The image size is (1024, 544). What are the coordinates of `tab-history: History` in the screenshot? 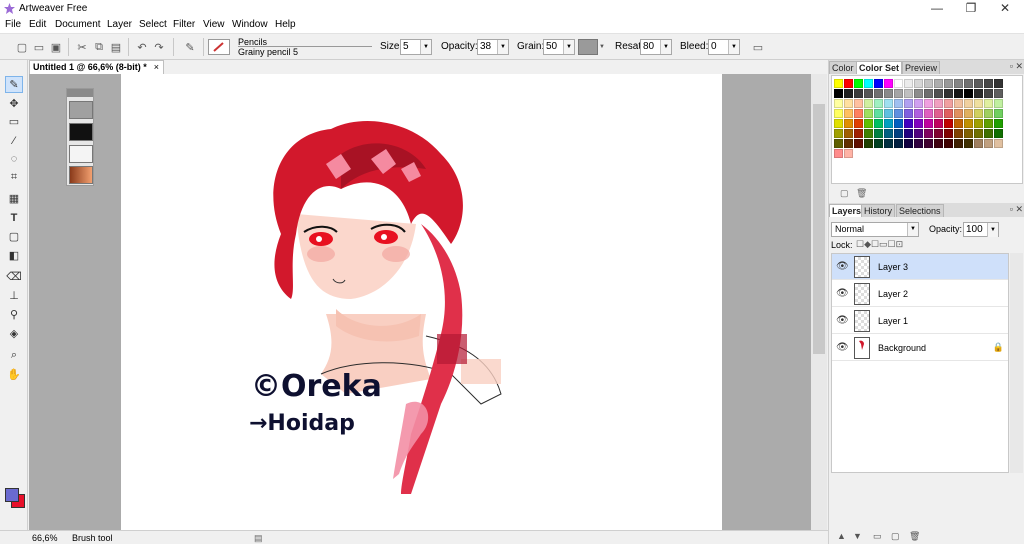 It's located at (878, 210).